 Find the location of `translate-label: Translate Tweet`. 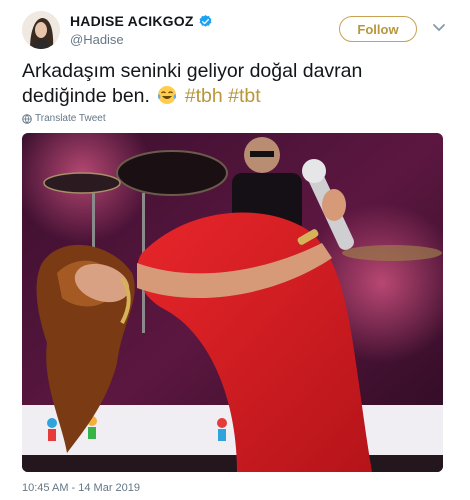

translate-label: Translate Tweet is located at coordinates (70, 118).